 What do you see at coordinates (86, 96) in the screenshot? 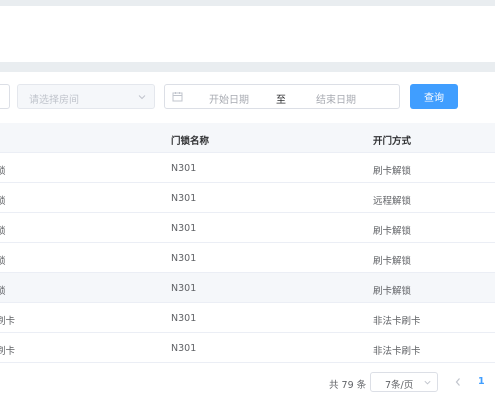
I see `room-select: 请选择房间` at bounding box center [86, 96].